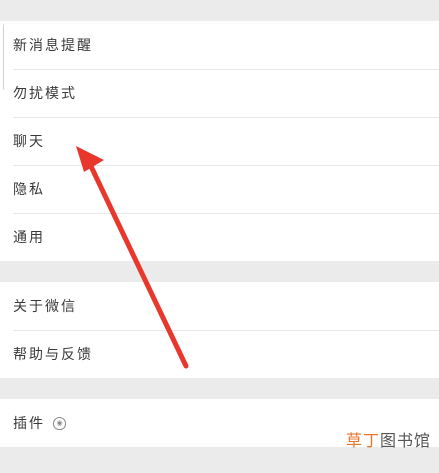 Image resolution: width=439 pixels, height=473 pixels. I want to click on setting-item-label: 关于微信, so click(45, 307).